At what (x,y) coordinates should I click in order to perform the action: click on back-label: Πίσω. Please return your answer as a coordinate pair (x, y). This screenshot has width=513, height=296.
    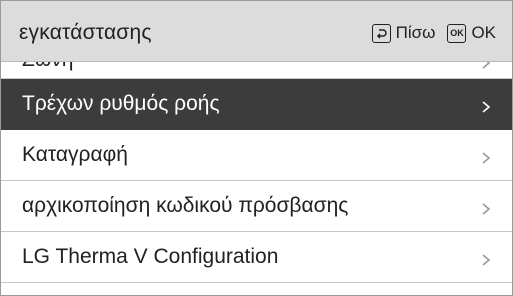
    Looking at the image, I should click on (416, 33).